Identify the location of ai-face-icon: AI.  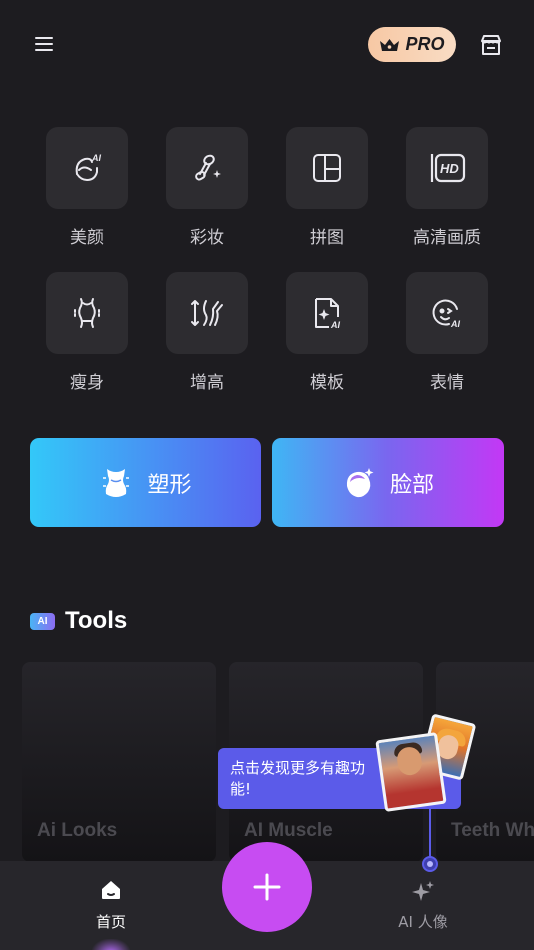
(88, 167).